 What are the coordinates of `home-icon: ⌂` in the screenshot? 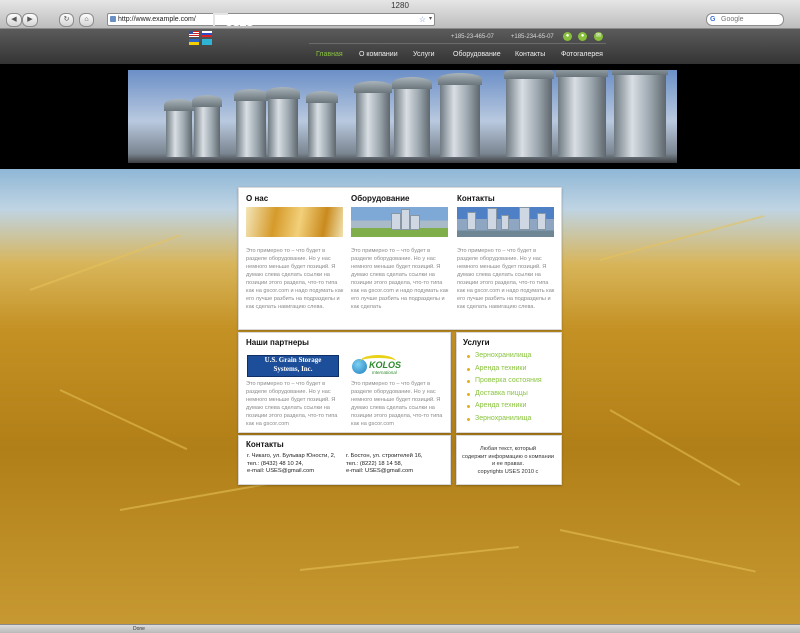 It's located at (86, 20).